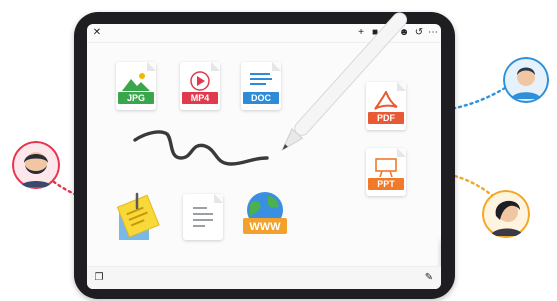 This screenshot has width=557, height=301. What do you see at coordinates (200, 98) in the screenshot?
I see `mp4-label: MP4` at bounding box center [200, 98].